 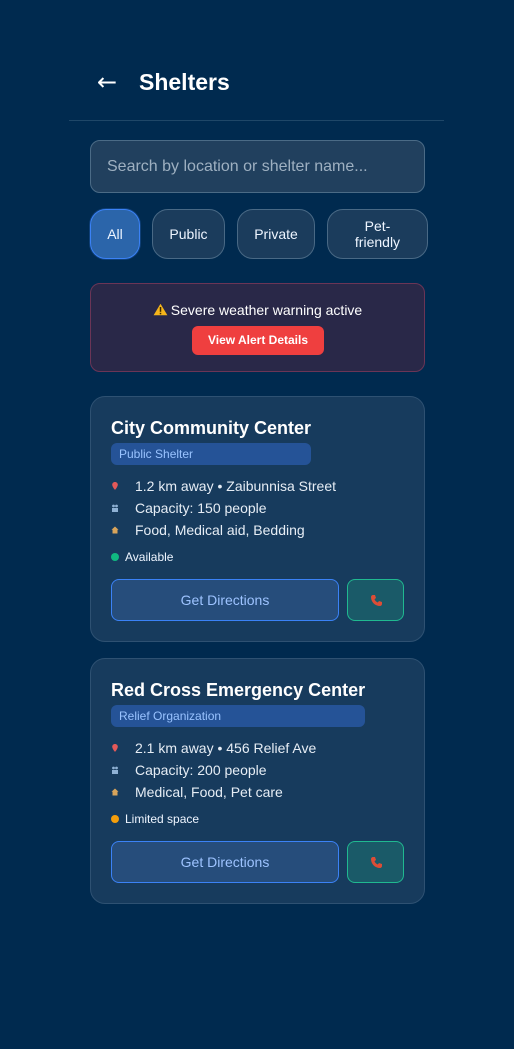 I want to click on distance-address: 2.1 km away • 456 Relief Ave, so click(x=226, y=748).